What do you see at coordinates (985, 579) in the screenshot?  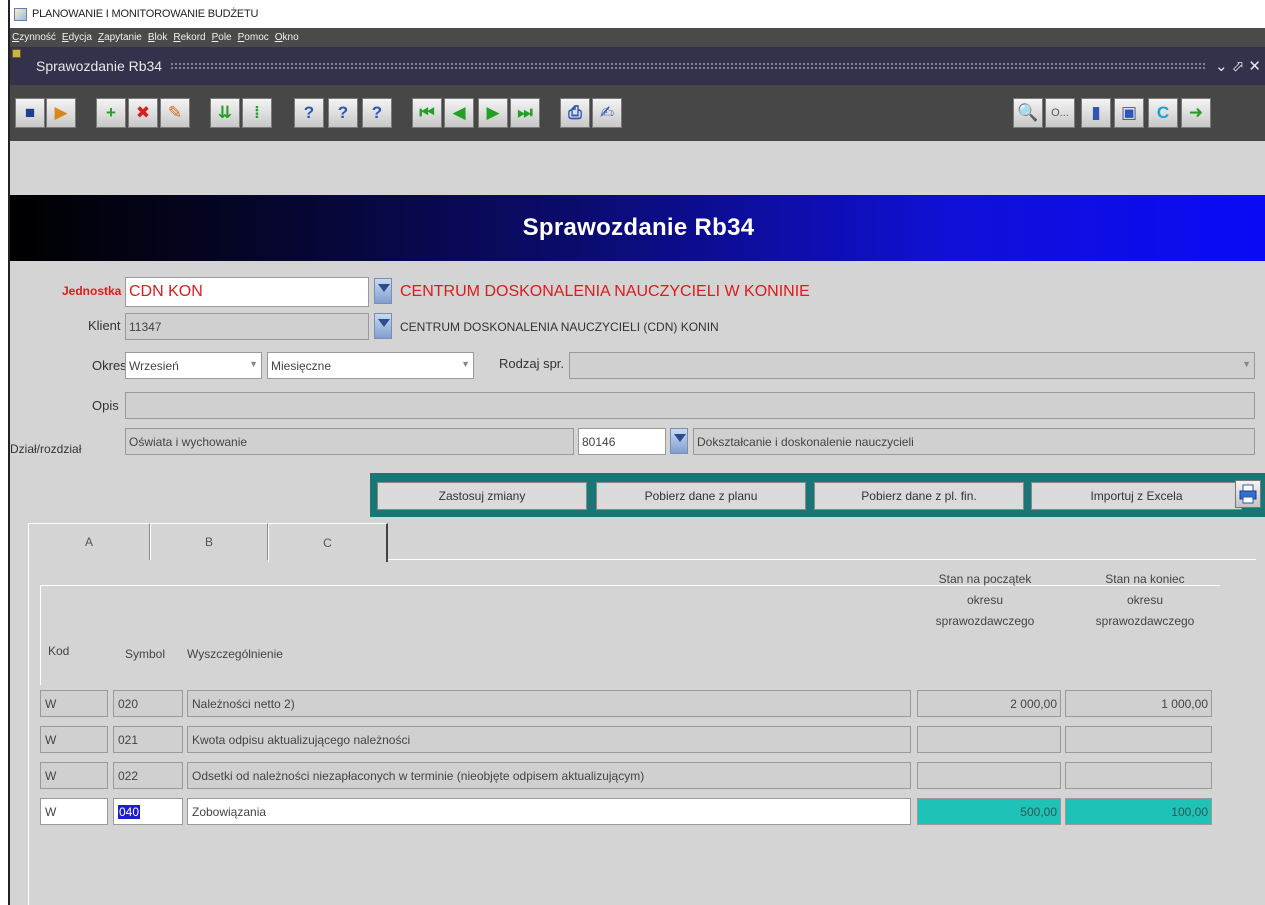 I see `header-start-line1: Stan na początek` at bounding box center [985, 579].